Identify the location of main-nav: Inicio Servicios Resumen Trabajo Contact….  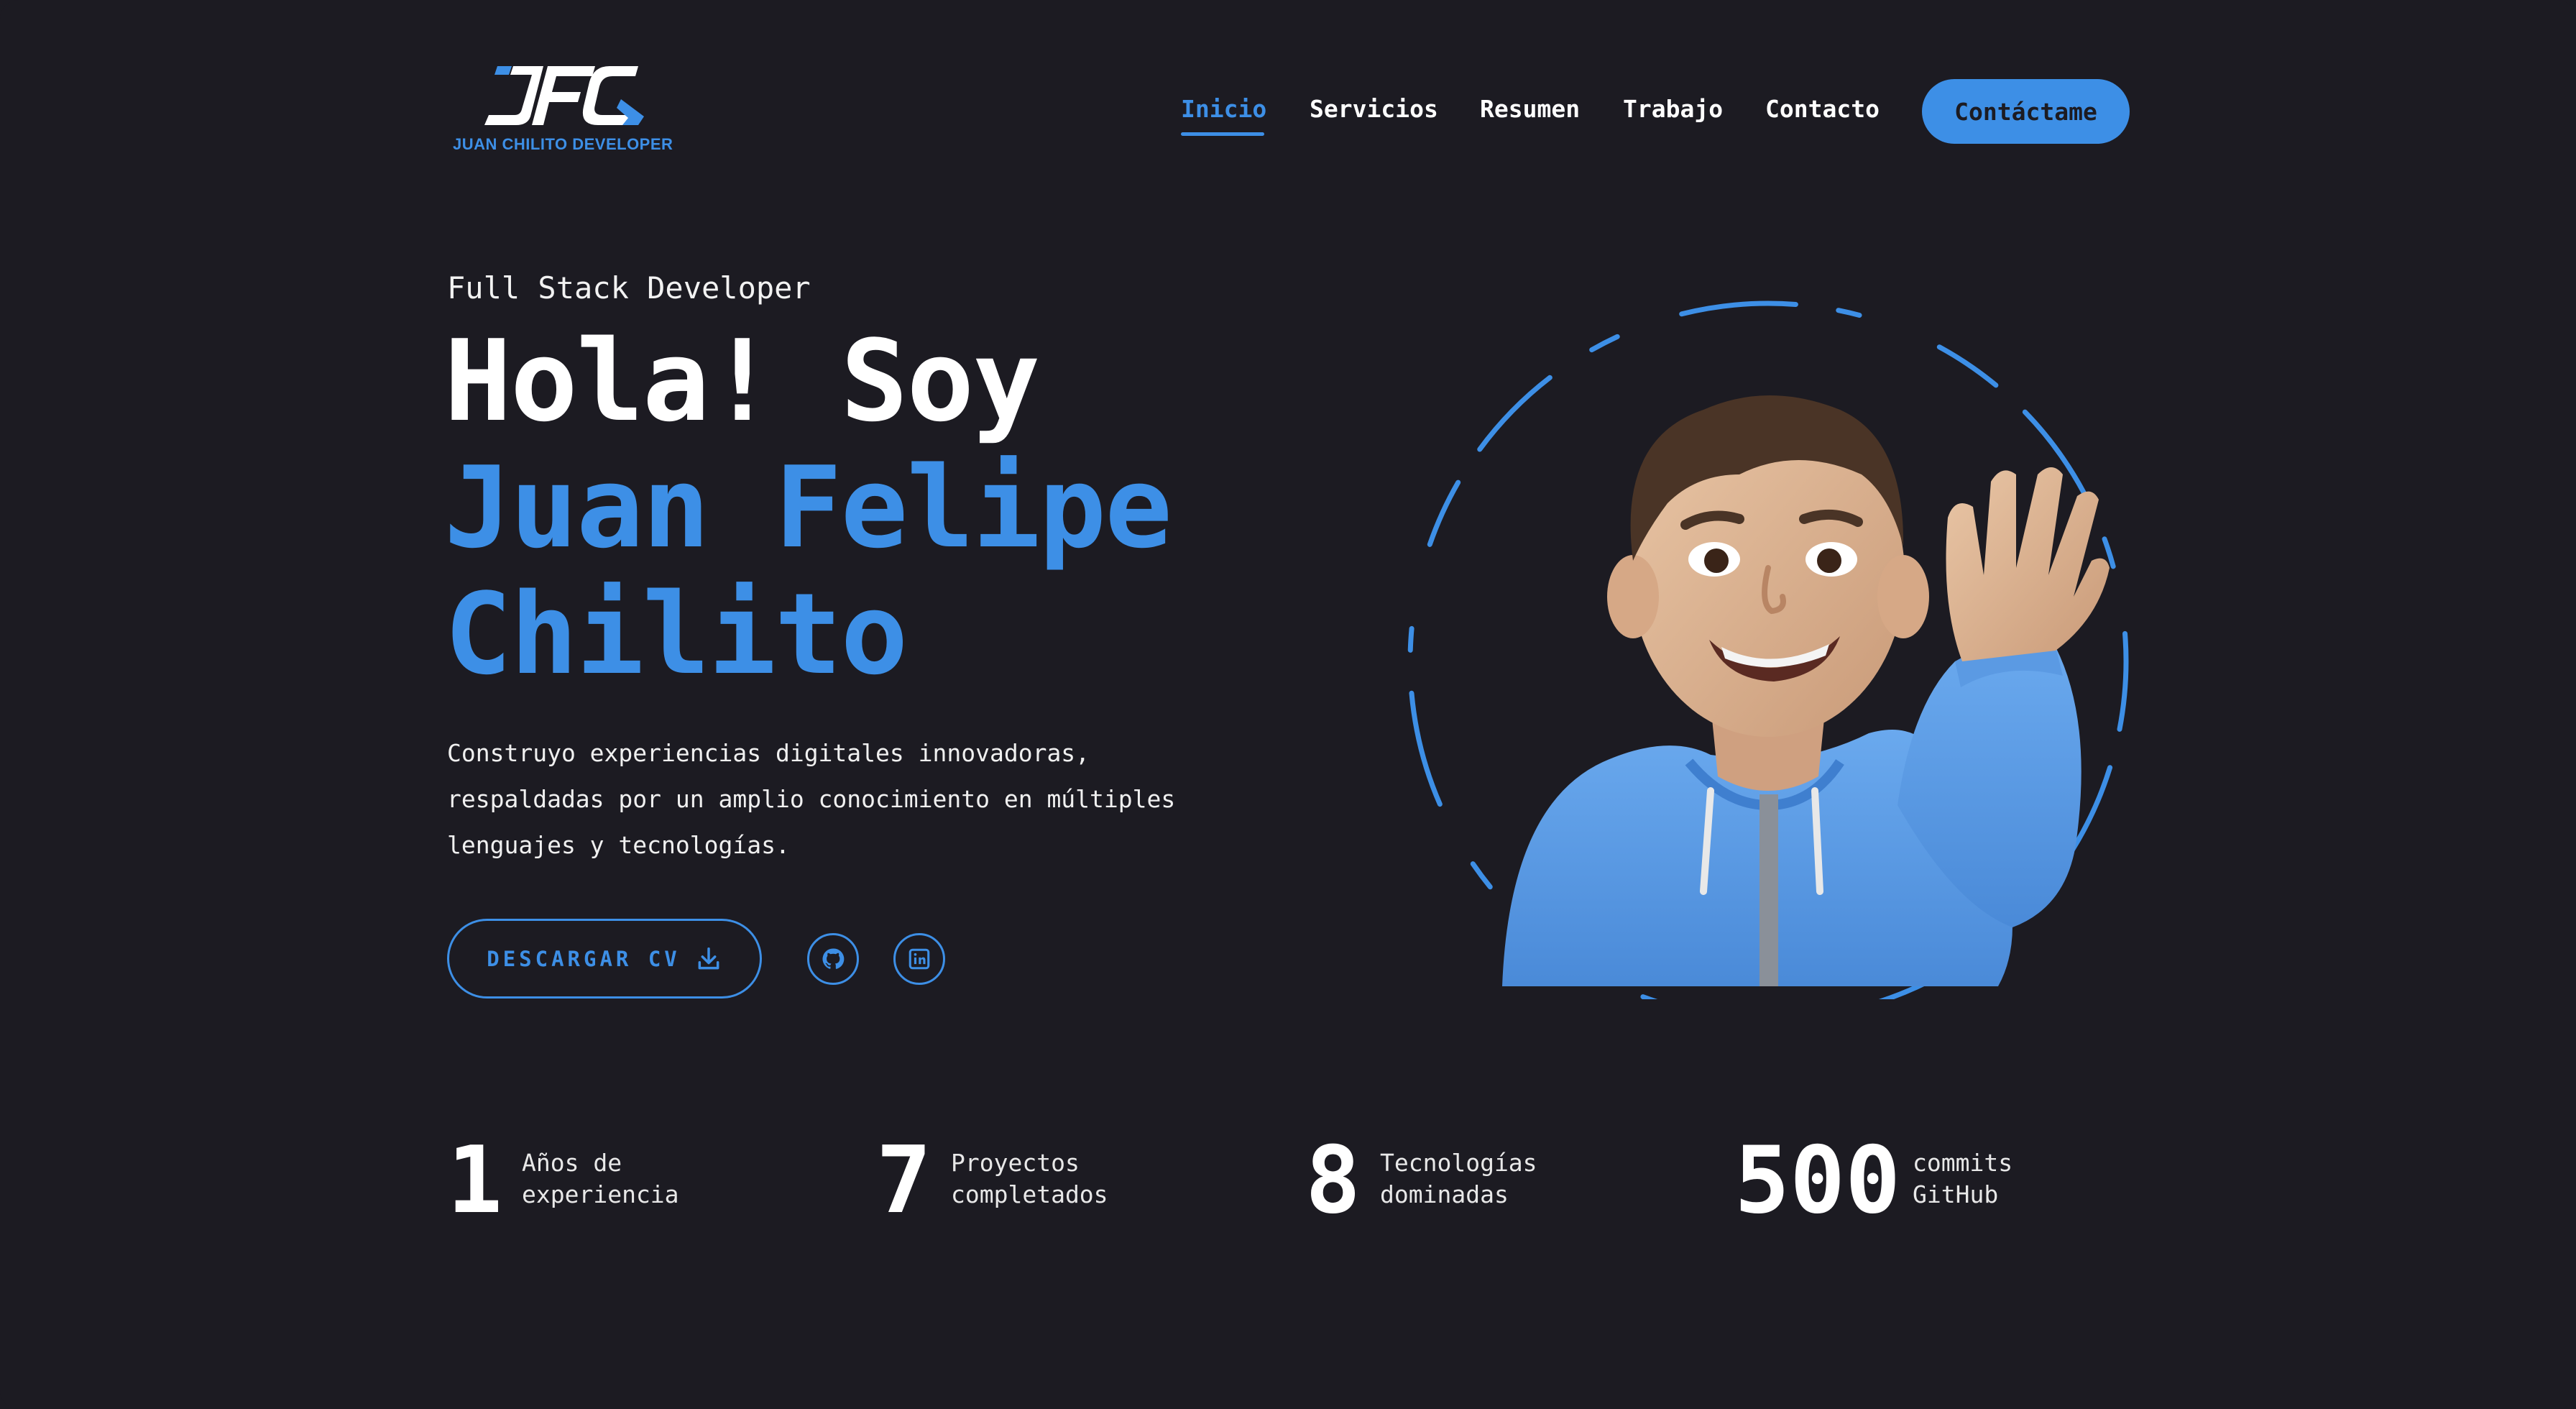
(1288, 116).